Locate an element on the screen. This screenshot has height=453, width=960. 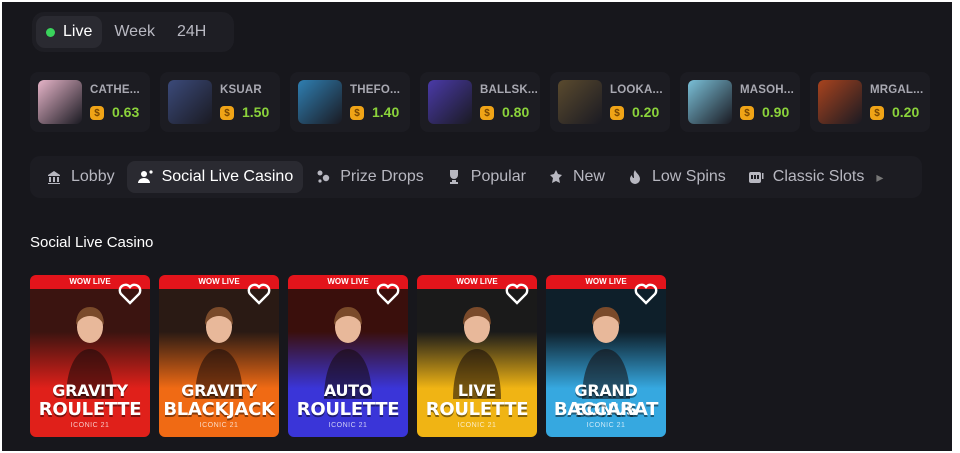
game-title-line2: BLACKJACK is located at coordinates (219, 409).